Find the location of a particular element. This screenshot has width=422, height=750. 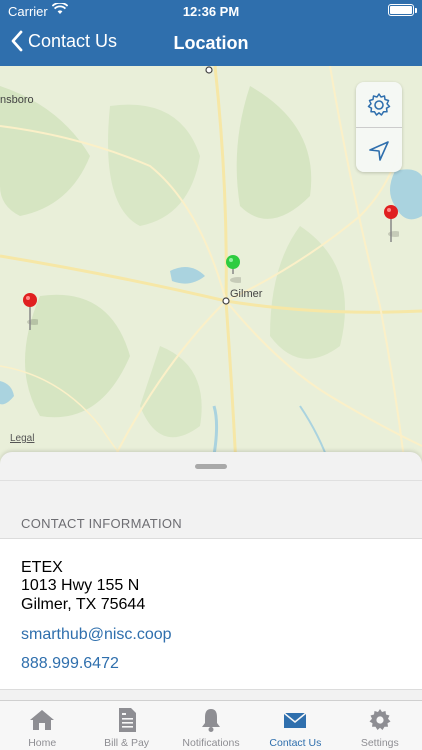

status-time: 12:36 PM is located at coordinates (211, 11).